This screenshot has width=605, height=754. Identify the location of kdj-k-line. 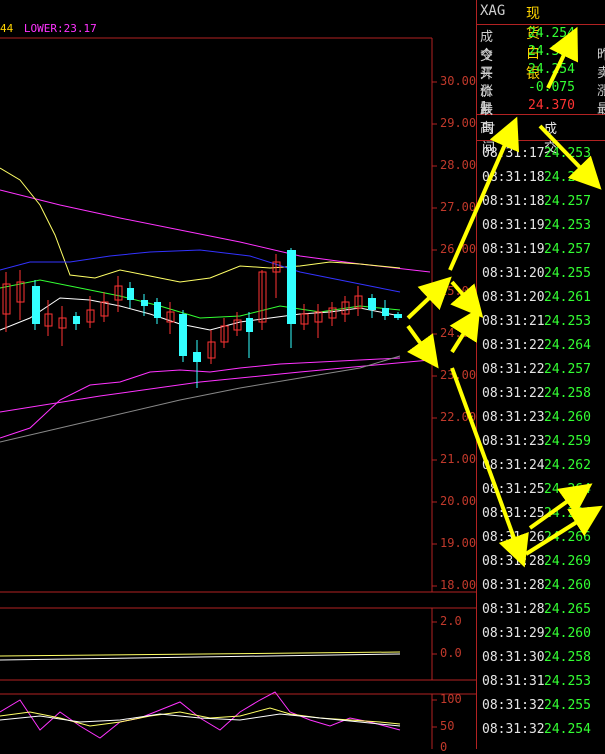
(200, 715).